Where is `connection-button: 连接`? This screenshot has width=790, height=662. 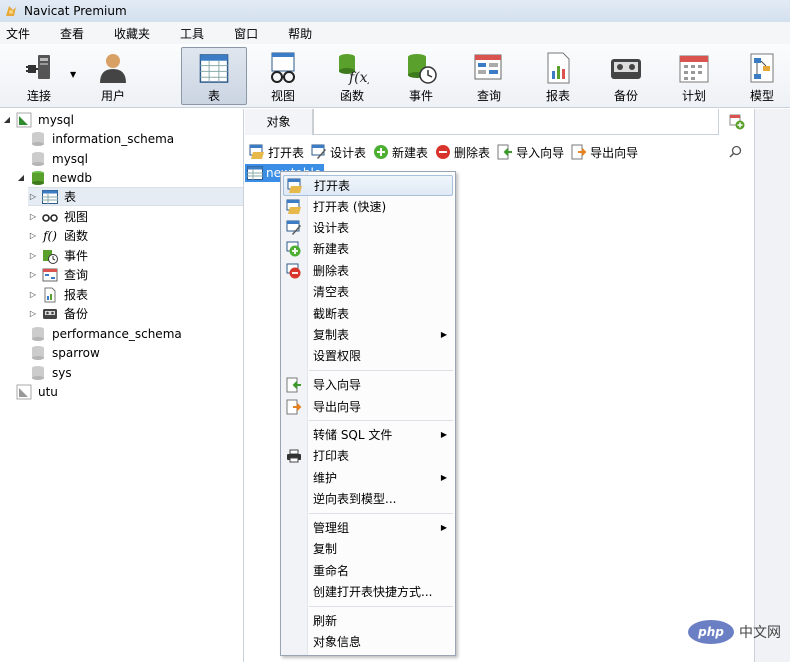 connection-button: 连接 is located at coordinates (39, 76).